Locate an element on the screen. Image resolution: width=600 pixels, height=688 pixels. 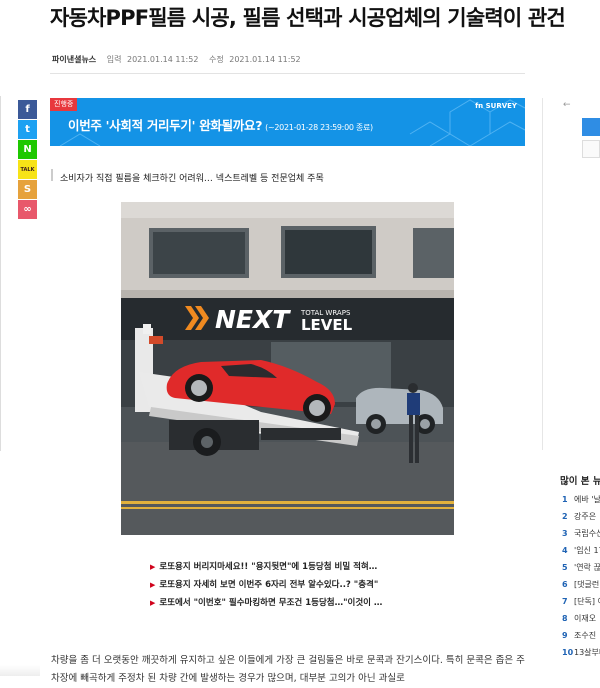
sidebar-blue-button is located at coordinates (591, 127).